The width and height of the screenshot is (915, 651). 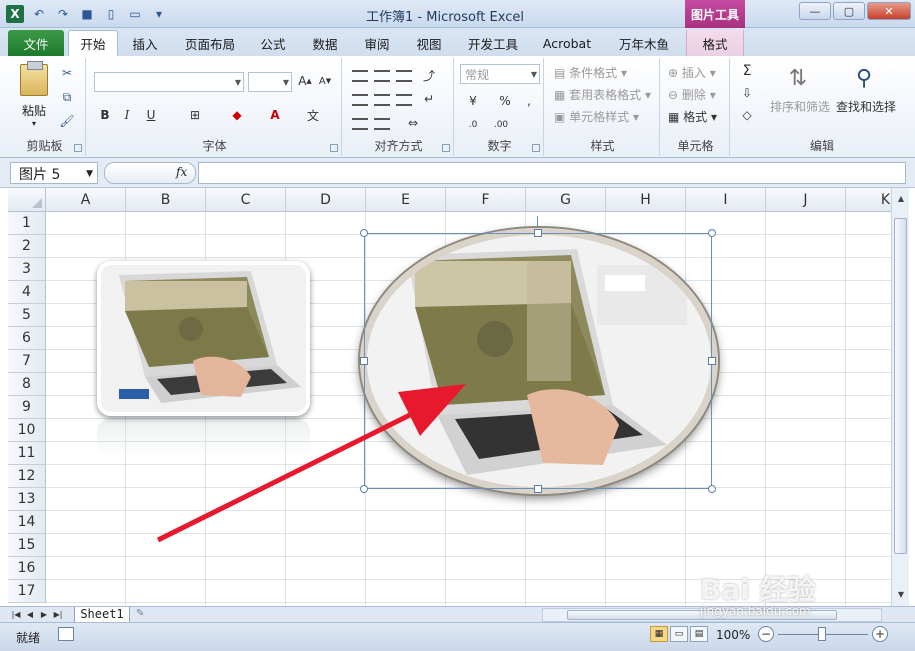 I want to click on underline-icon: U, so click(x=151, y=115).